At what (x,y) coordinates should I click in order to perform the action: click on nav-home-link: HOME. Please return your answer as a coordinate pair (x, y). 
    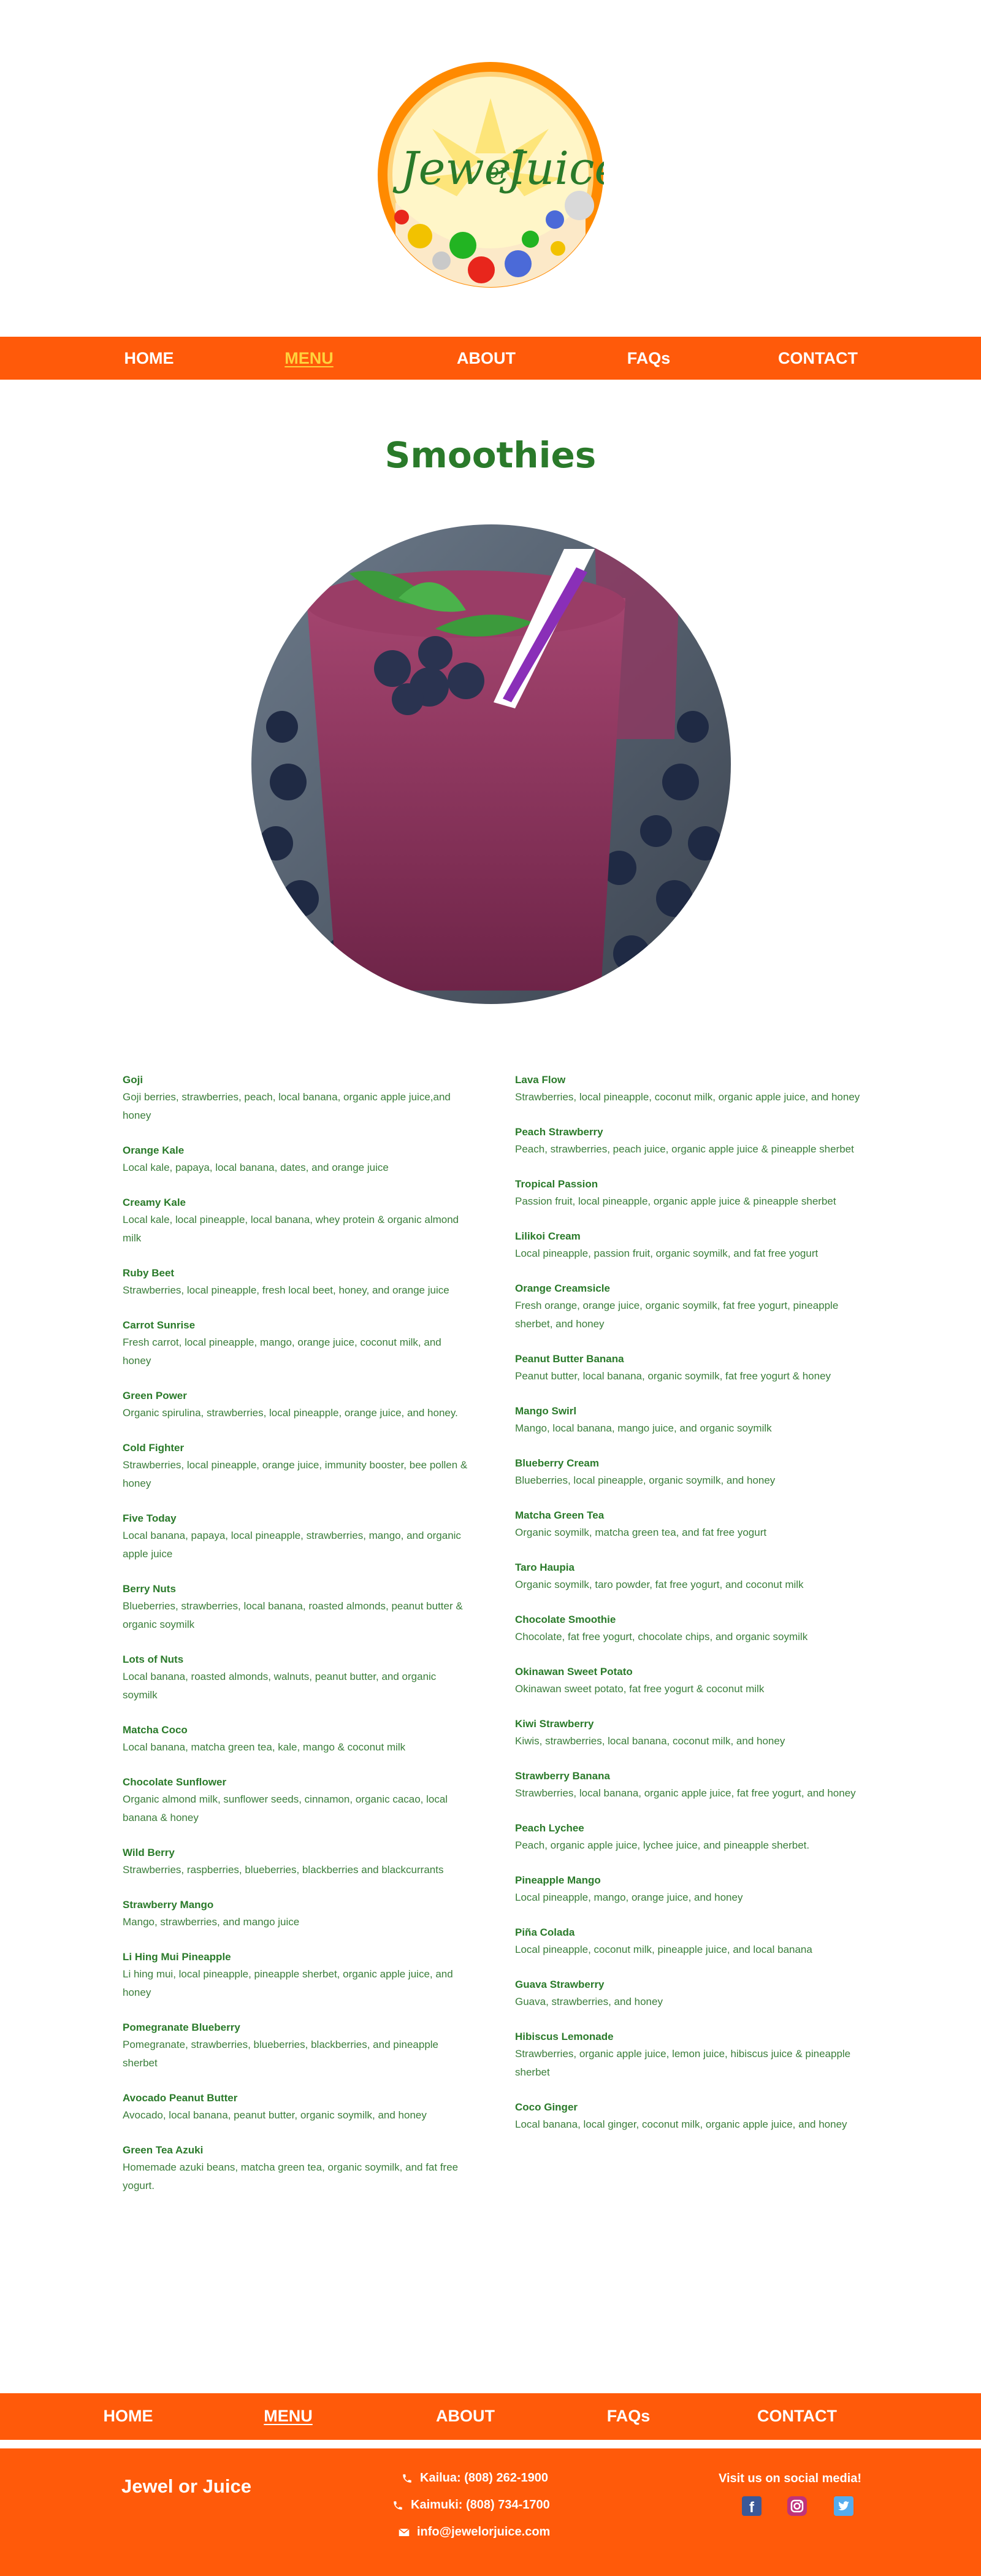
    Looking at the image, I should click on (149, 358).